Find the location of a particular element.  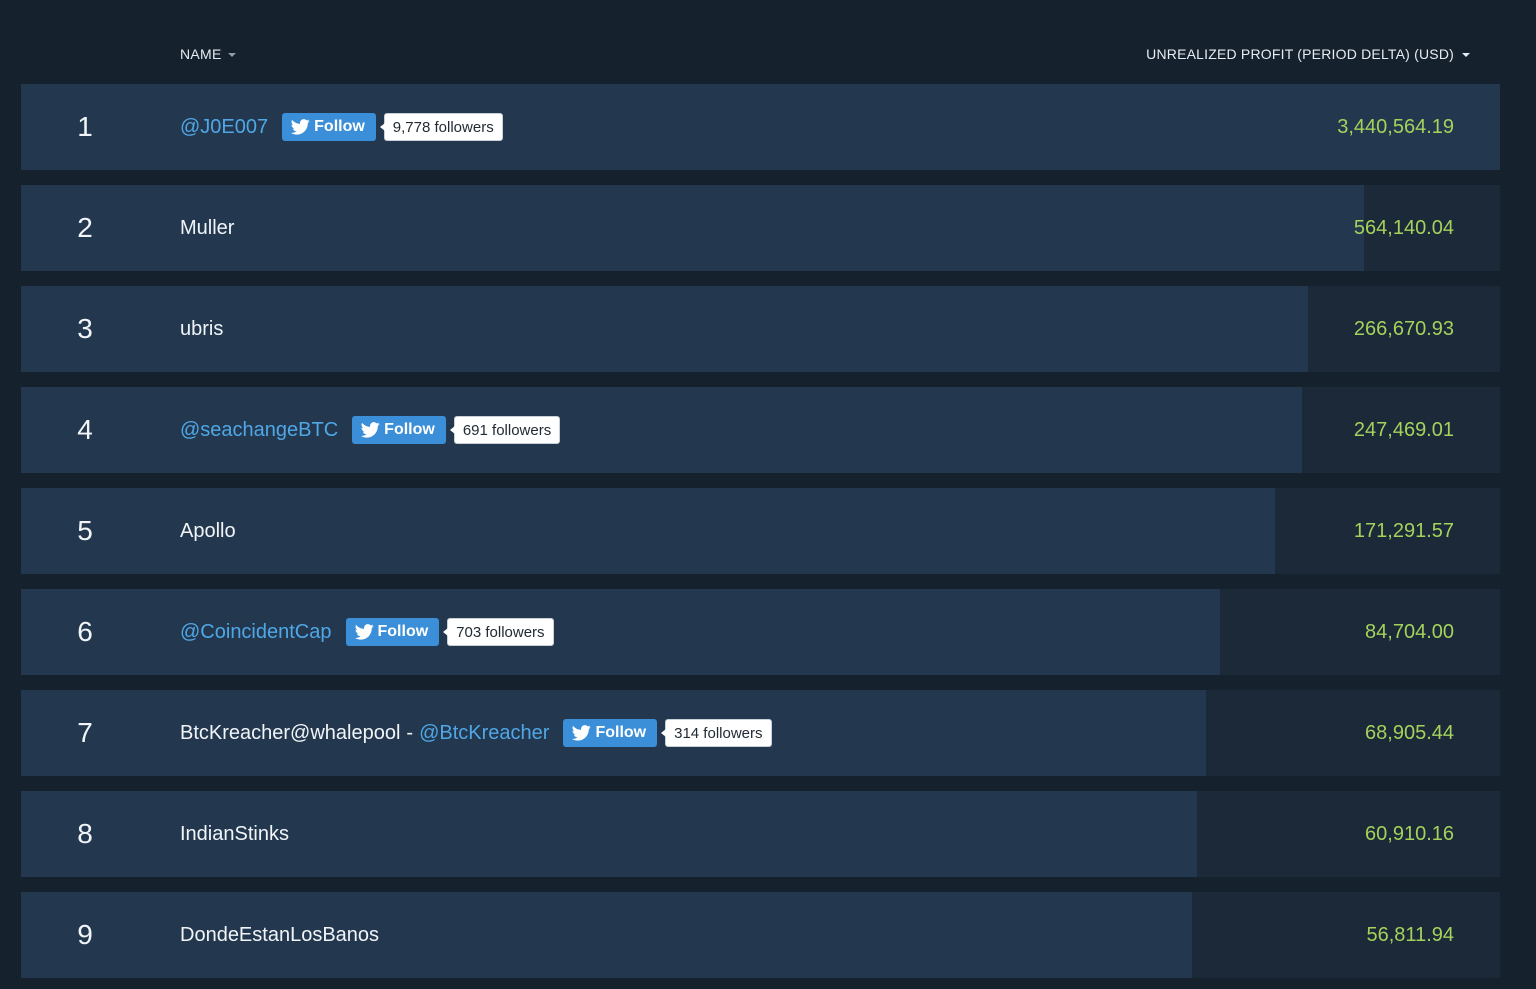

trader-name: ubris is located at coordinates (202, 328).